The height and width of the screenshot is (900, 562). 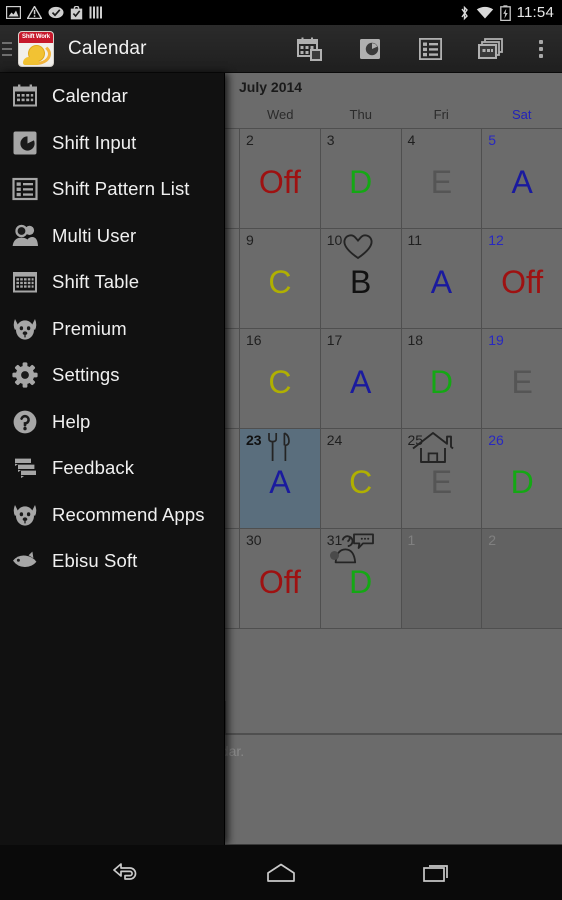 I want to click on pattern-list-button, so click(x=430, y=49).